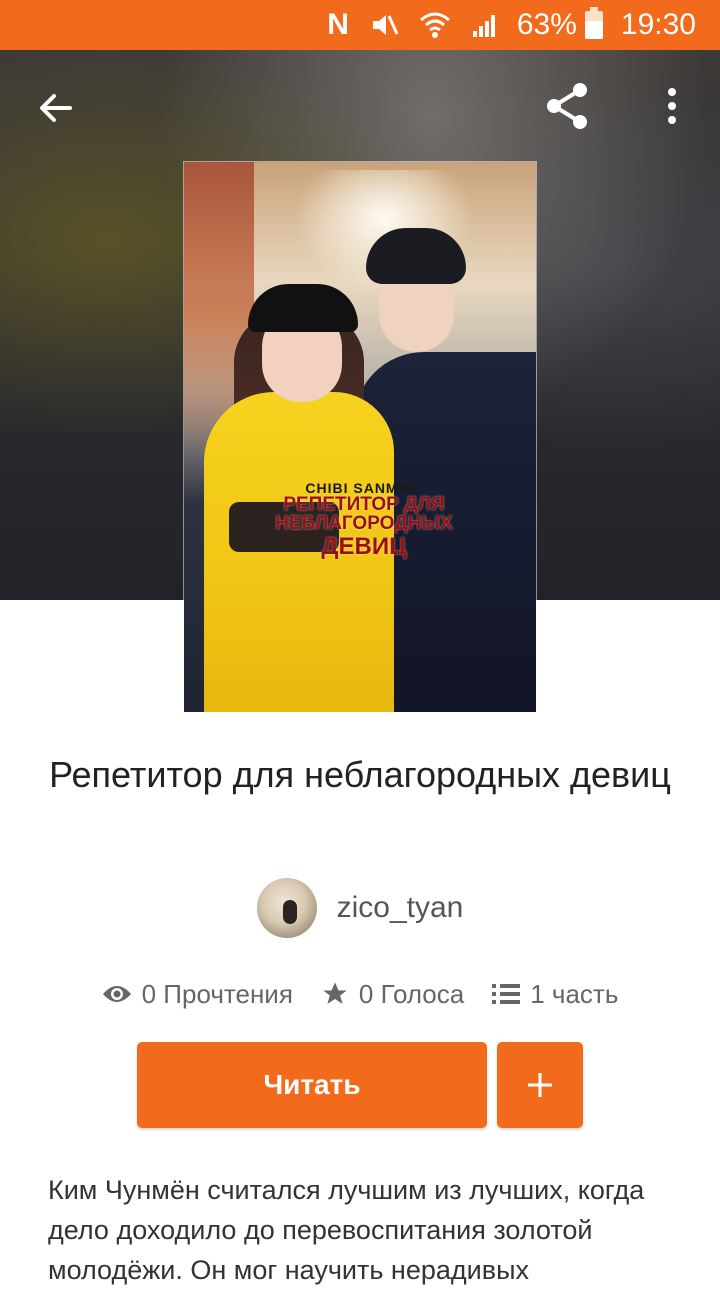 The width and height of the screenshot is (720, 1290). I want to click on share-icon, so click(567, 106).